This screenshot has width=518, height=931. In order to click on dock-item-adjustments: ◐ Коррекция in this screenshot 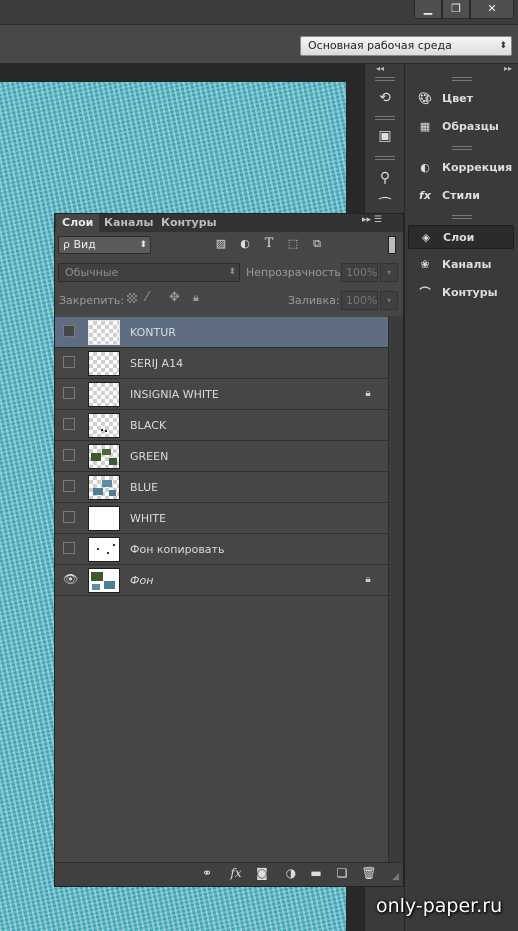, I will do `click(461, 168)`.